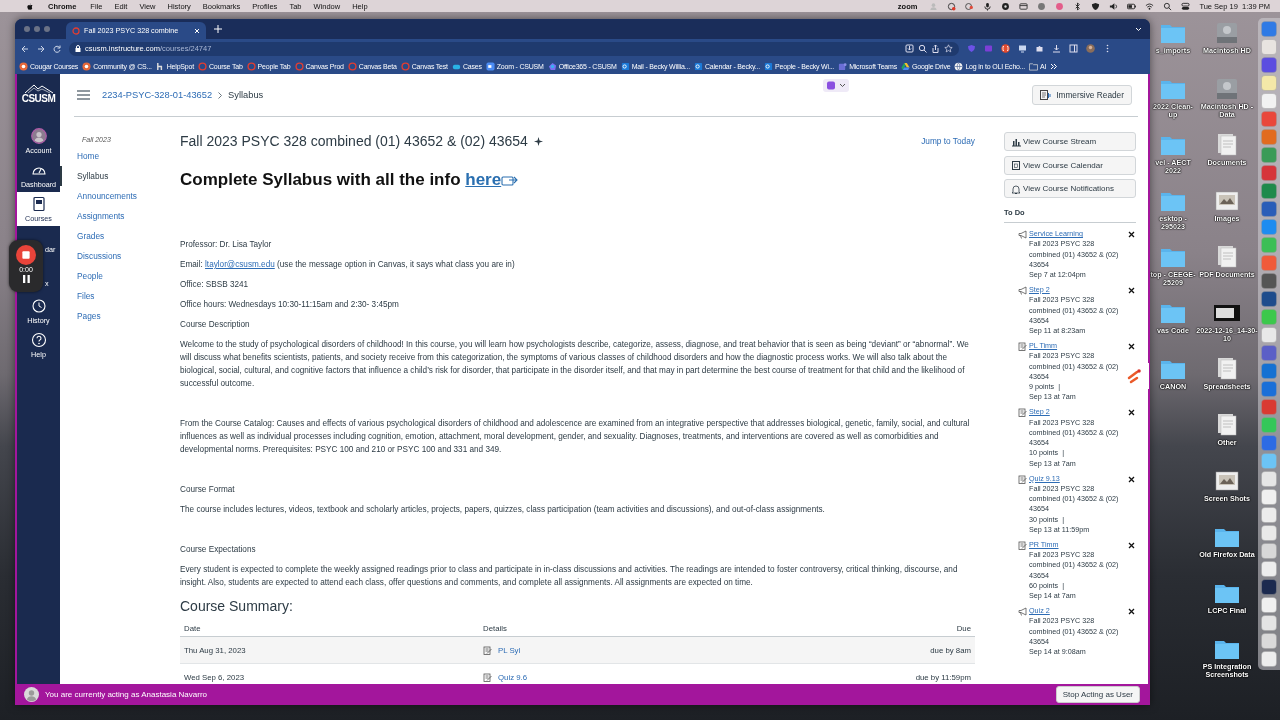  I want to click on course-nav-link: Home, so click(79, 156).